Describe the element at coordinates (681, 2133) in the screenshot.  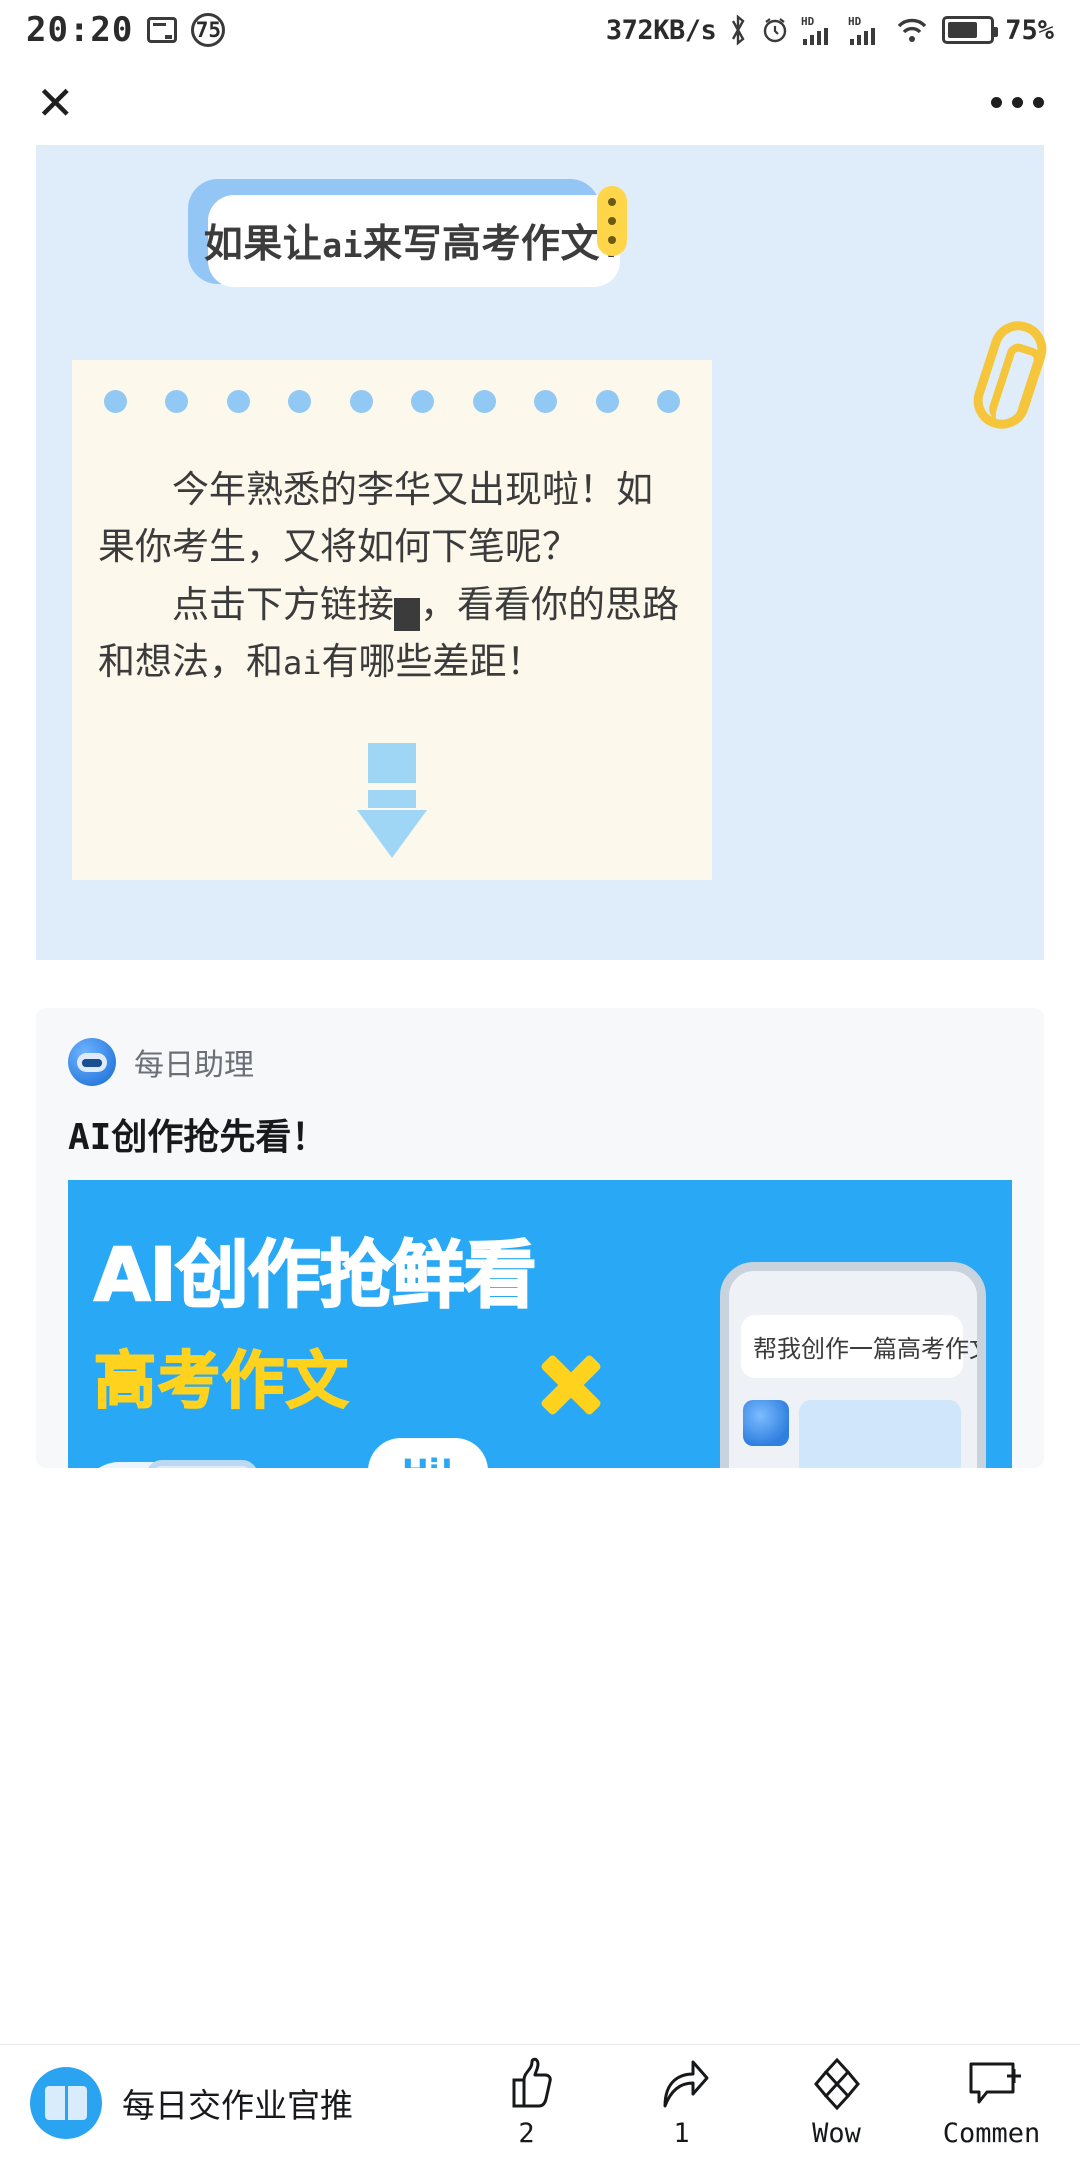
I see `share-count: 1` at that location.